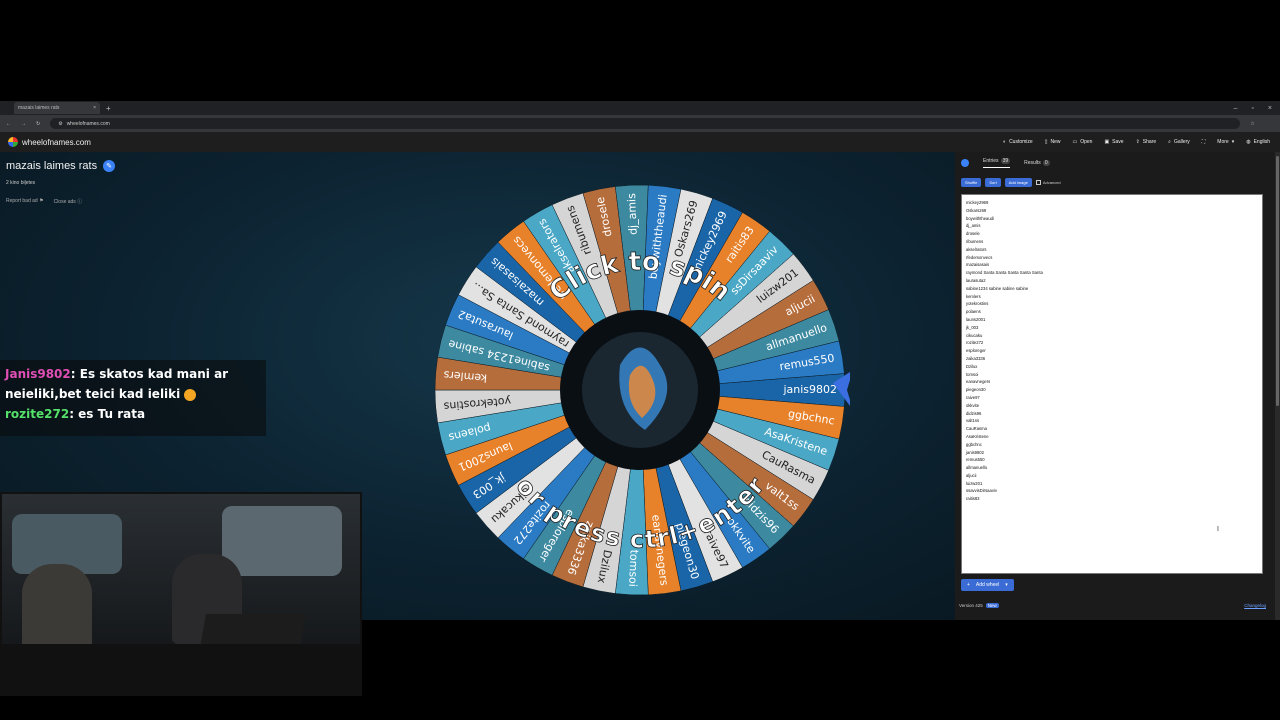 This screenshot has height=720, width=1280. I want to click on url-text: wheelofnames.com, so click(88, 123).